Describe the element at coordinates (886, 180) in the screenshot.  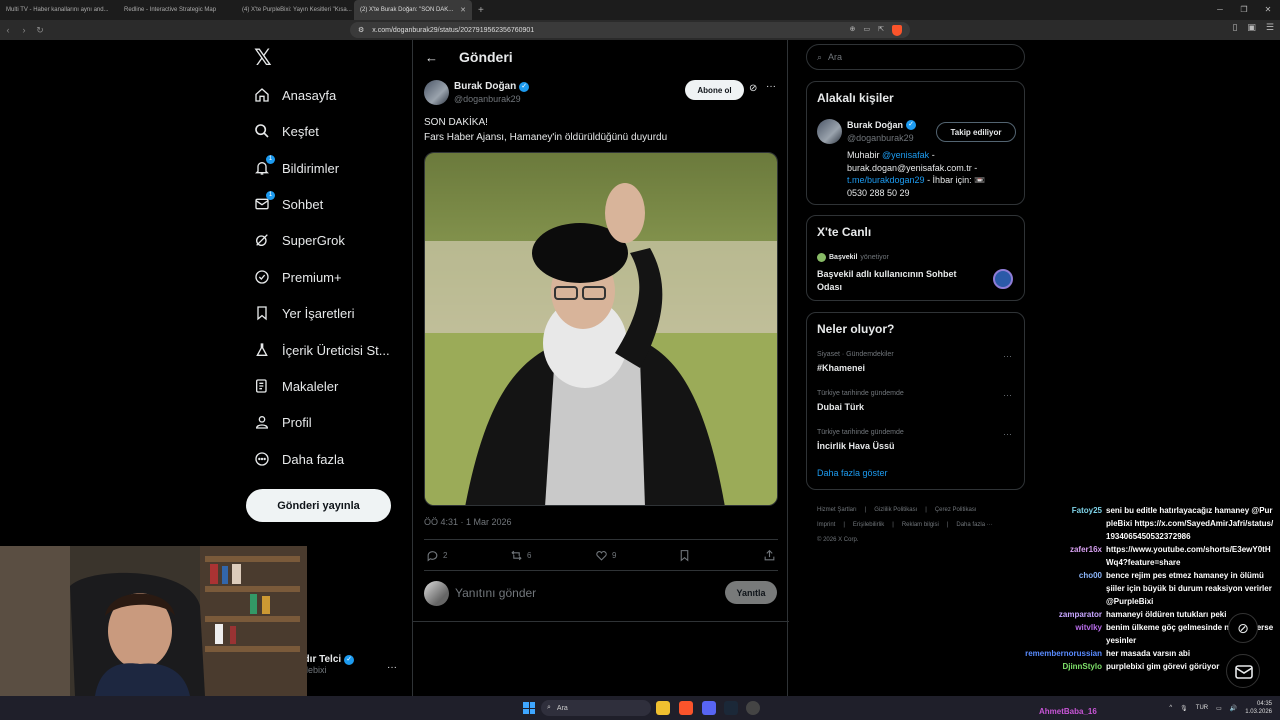
I see `bio-telegram-link: t.me/burakdogan29` at that location.